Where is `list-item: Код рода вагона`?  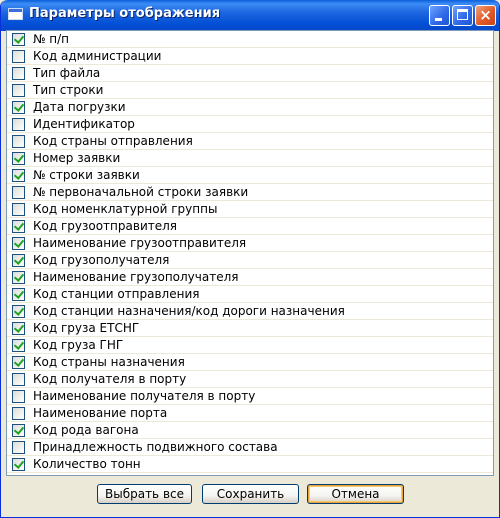
list-item: Код рода вагона is located at coordinates (250, 430).